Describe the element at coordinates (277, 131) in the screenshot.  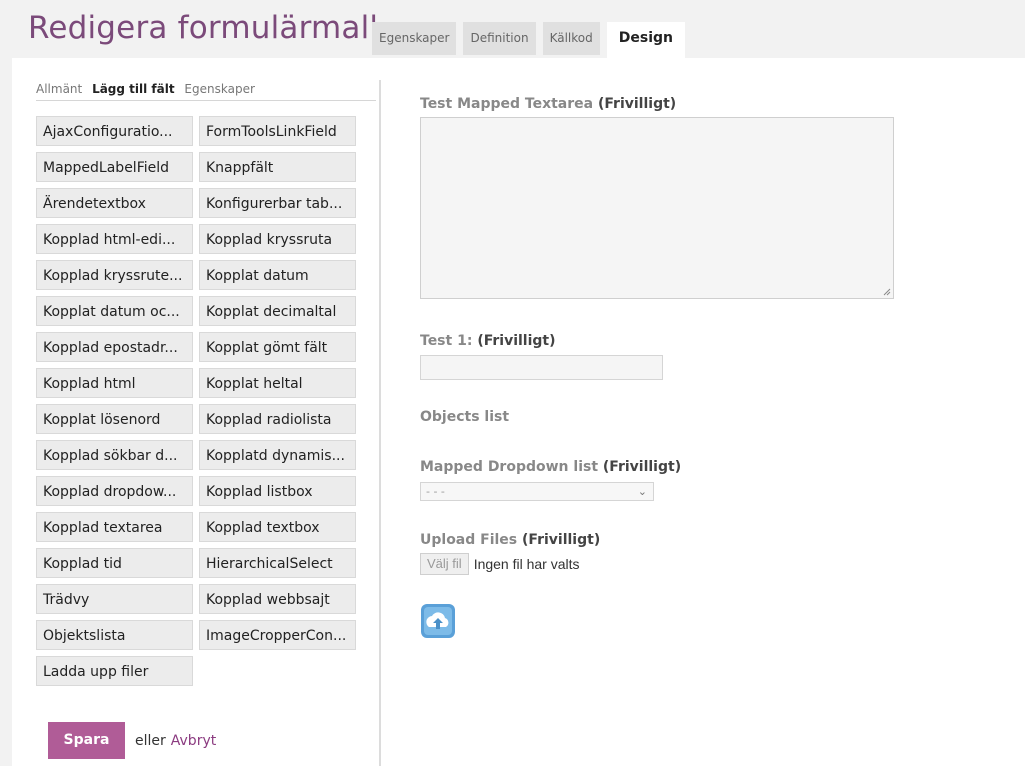
I see `field-type-button: FormToolsLinkField` at that location.